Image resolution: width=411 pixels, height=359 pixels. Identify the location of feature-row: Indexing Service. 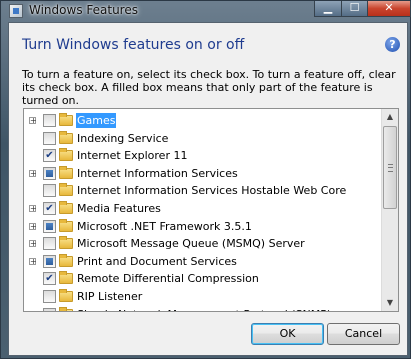
(204, 138).